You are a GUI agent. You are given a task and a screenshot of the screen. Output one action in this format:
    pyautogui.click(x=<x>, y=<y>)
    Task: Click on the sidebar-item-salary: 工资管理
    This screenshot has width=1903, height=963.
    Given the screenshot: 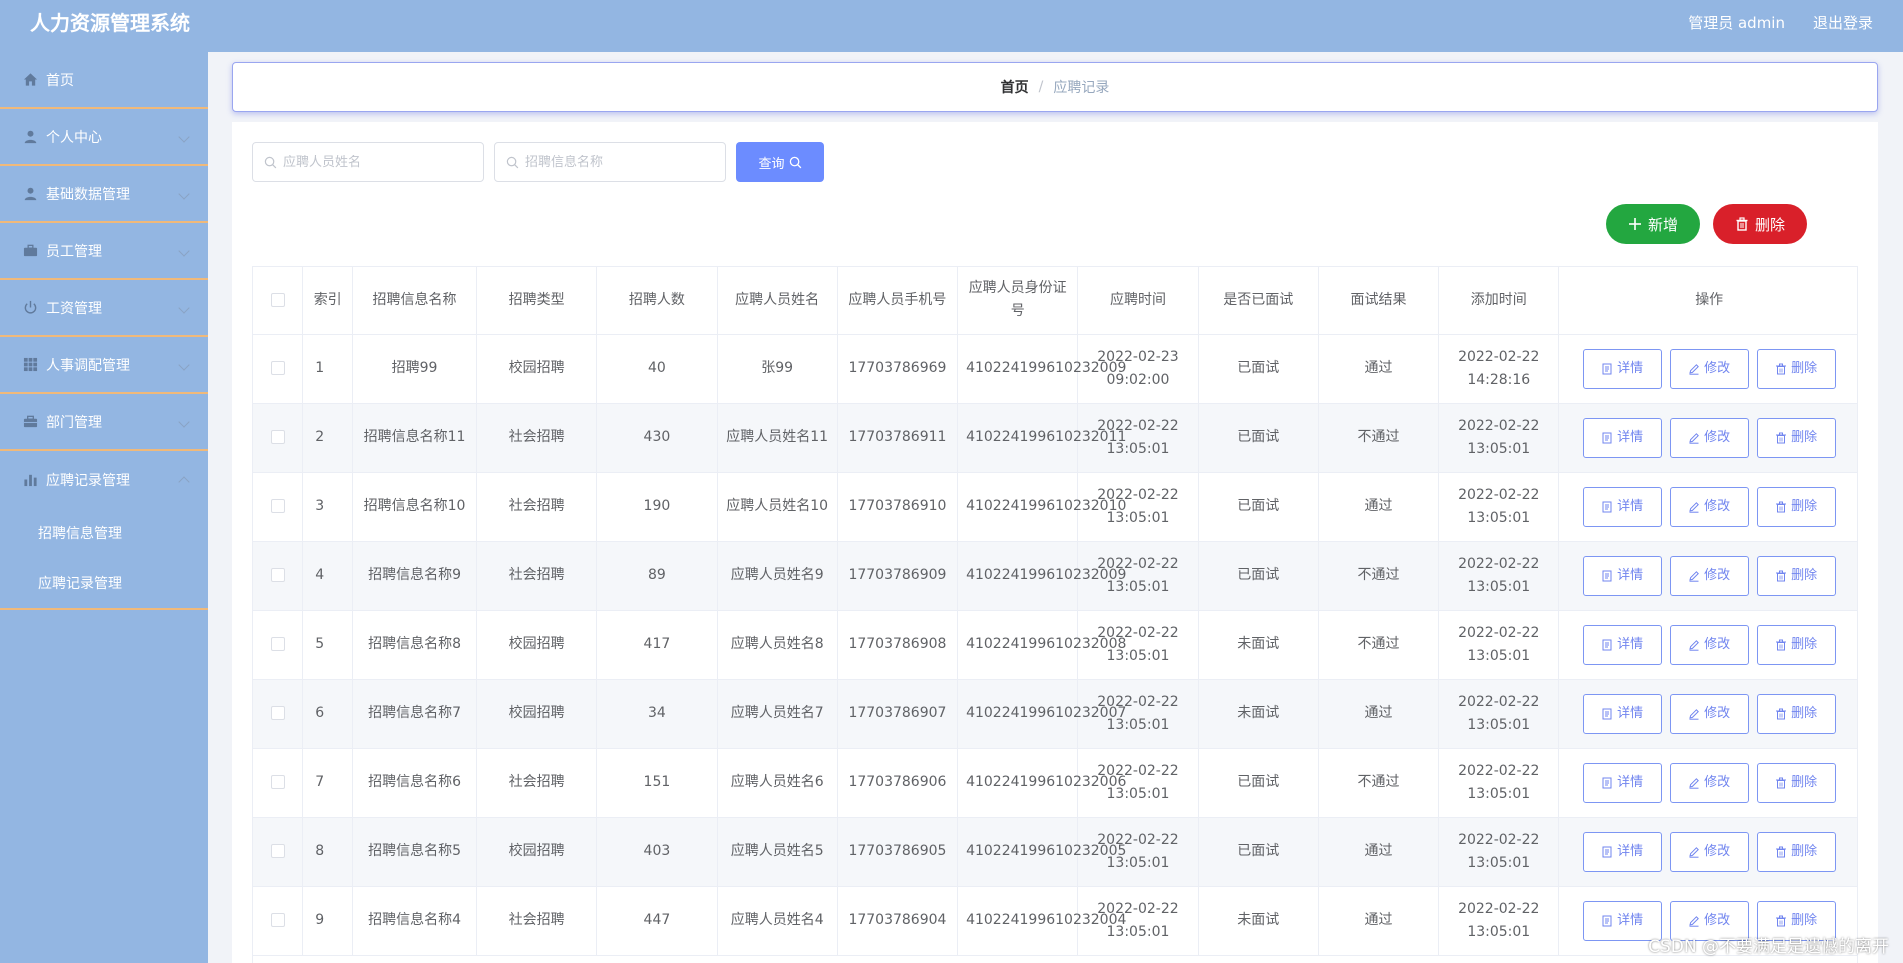 What is the action you would take?
    pyautogui.click(x=104, y=308)
    